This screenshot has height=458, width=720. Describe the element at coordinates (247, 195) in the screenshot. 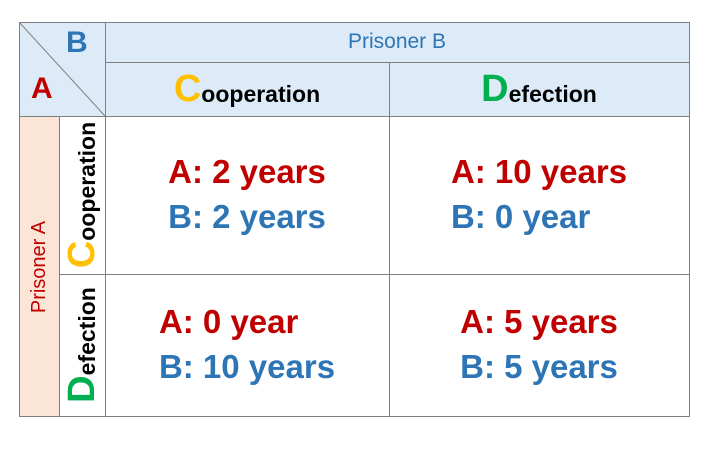

I see `payoff-cell-coop-coop: A: 2 years B: 2 years` at that location.